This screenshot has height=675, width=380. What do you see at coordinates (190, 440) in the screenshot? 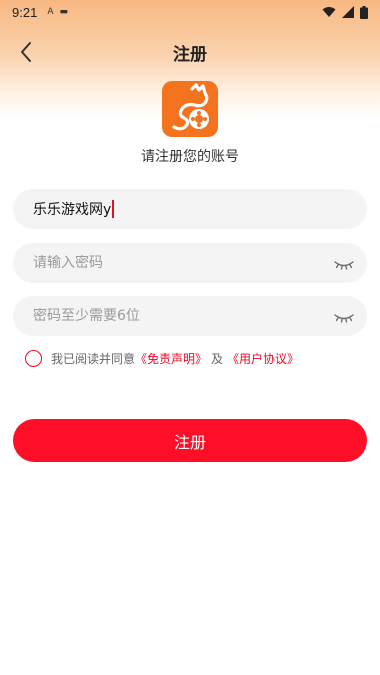
I see `register-button: 注册` at bounding box center [190, 440].